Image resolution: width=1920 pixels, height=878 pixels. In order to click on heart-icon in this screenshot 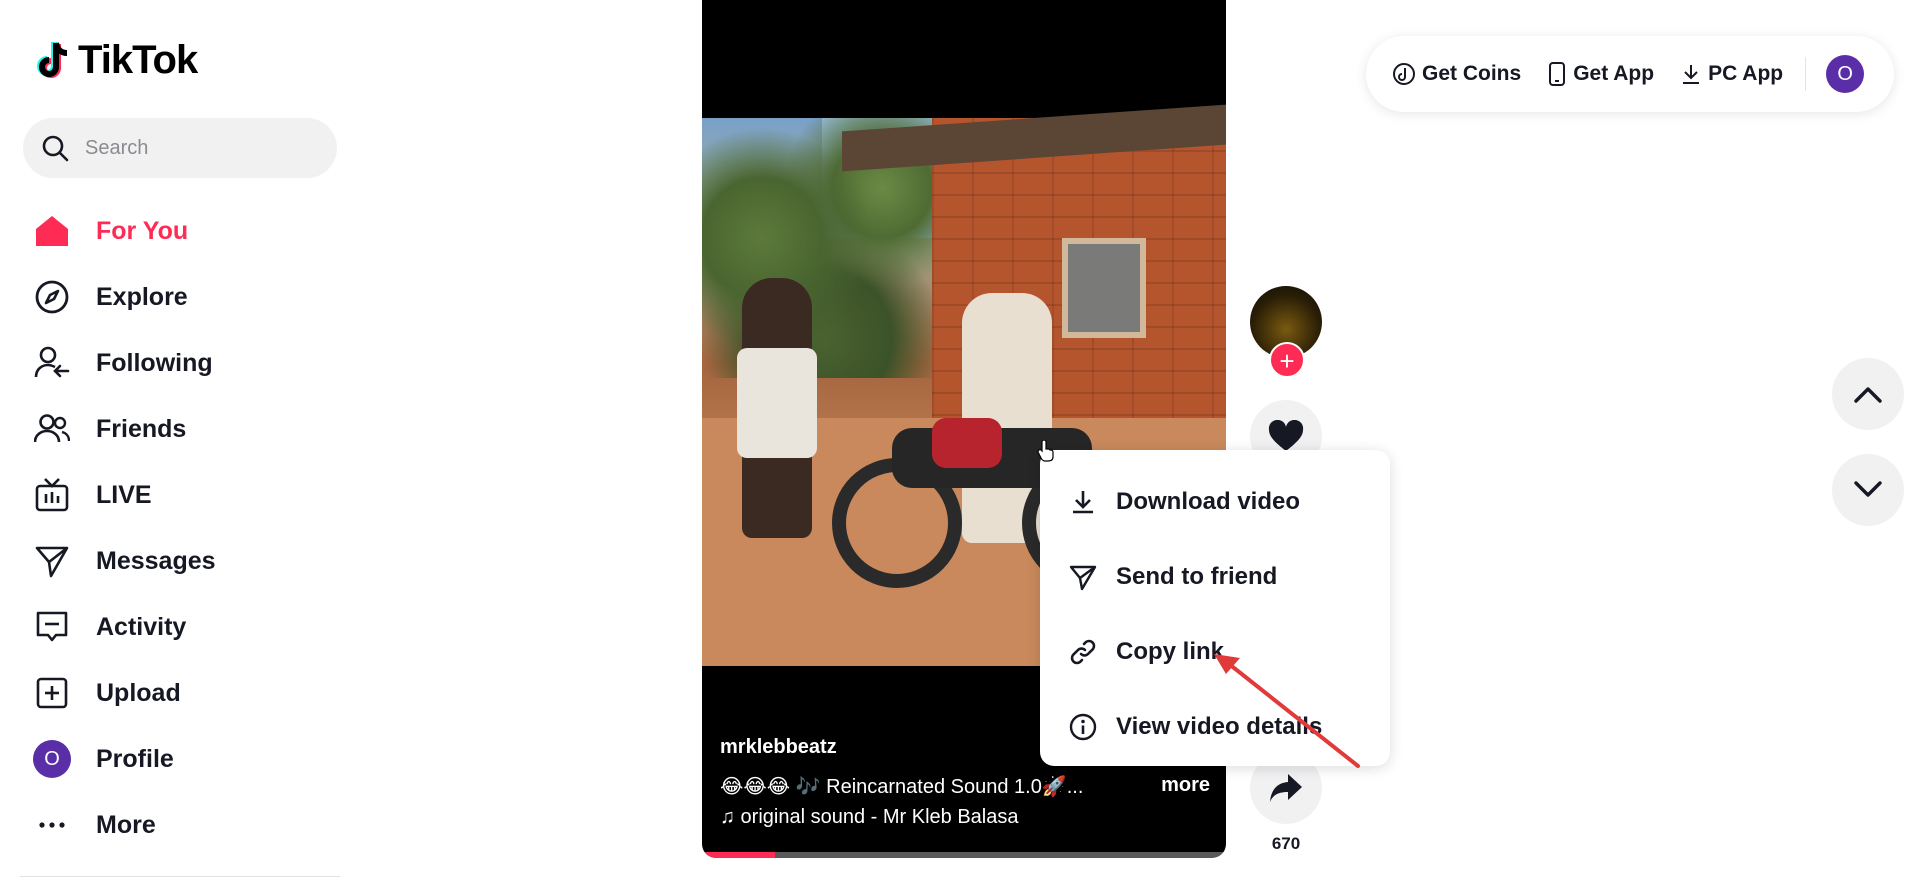, I will do `click(1286, 435)`.